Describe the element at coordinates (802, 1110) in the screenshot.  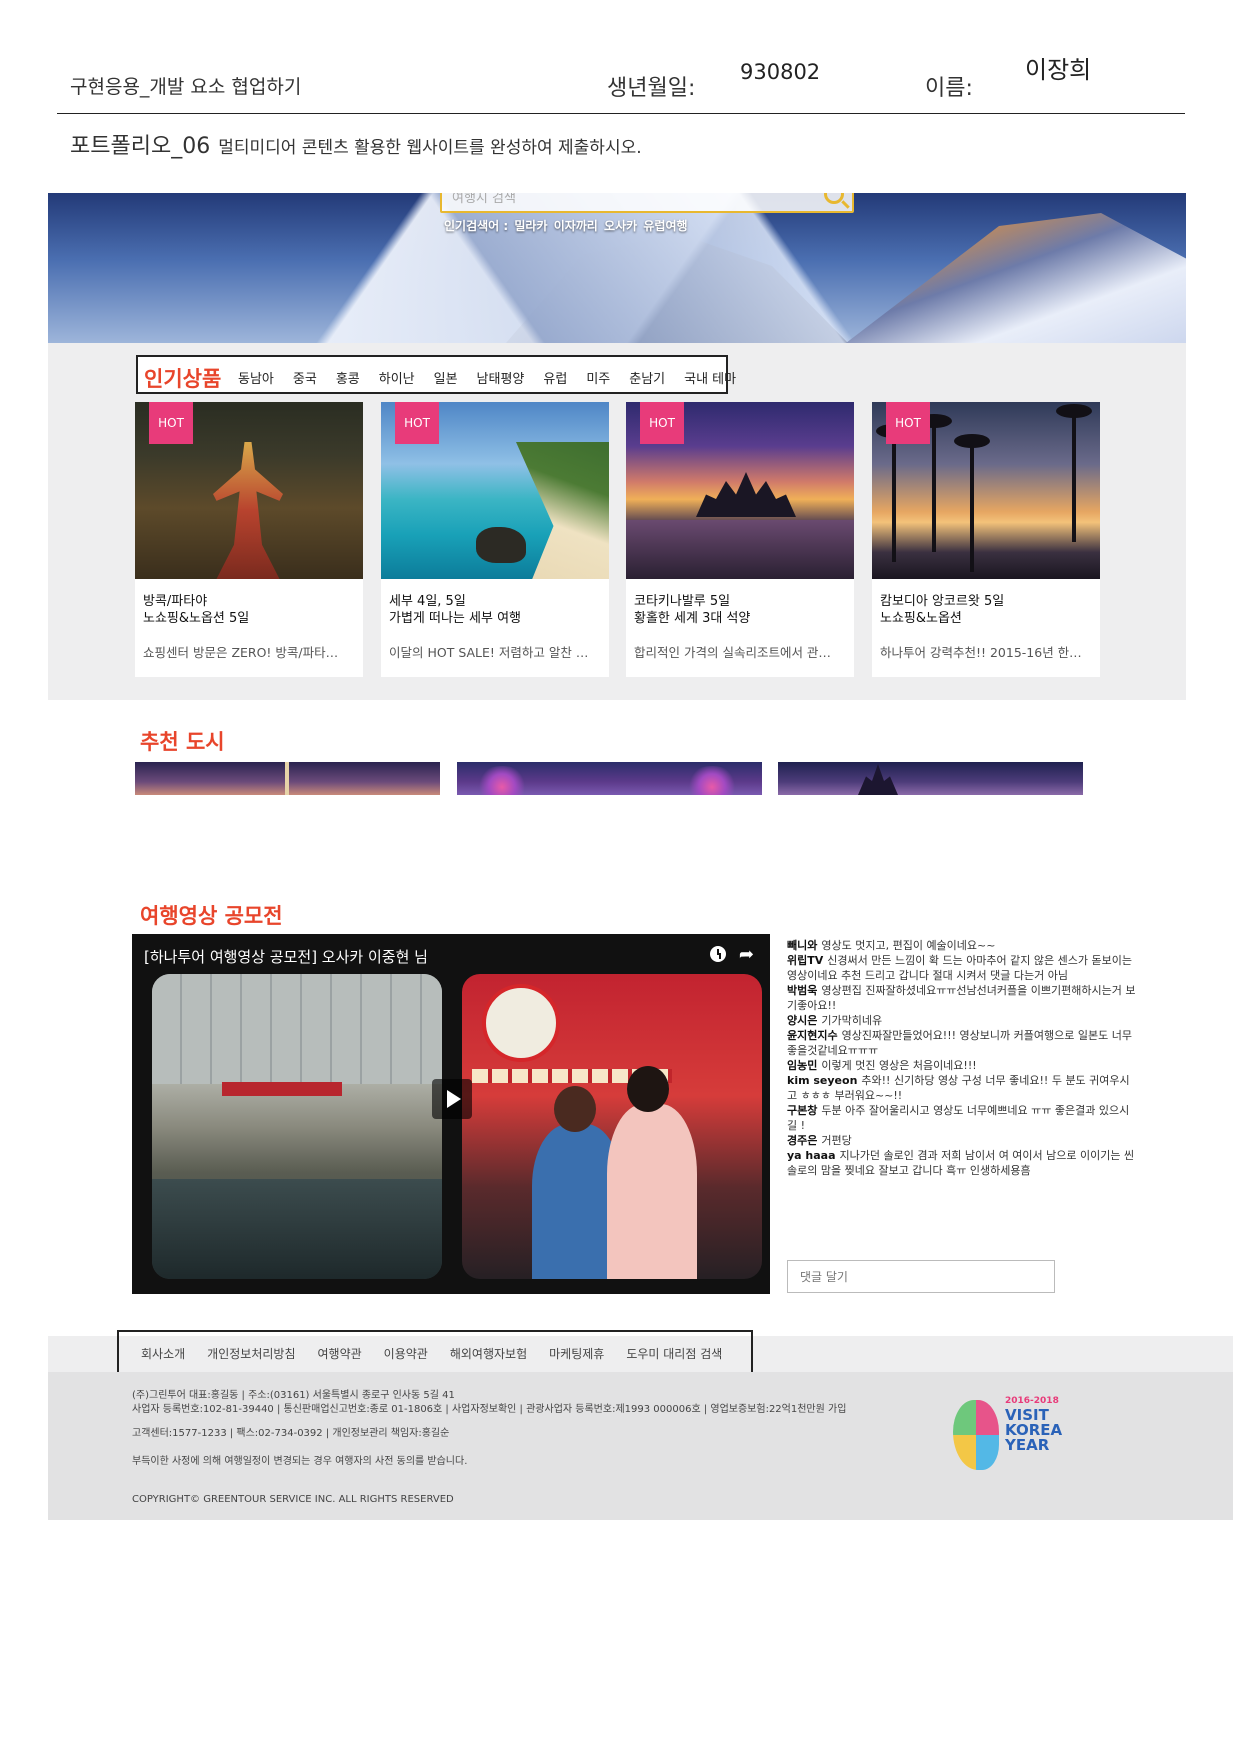
I see `comment-author: 구본창` at that location.